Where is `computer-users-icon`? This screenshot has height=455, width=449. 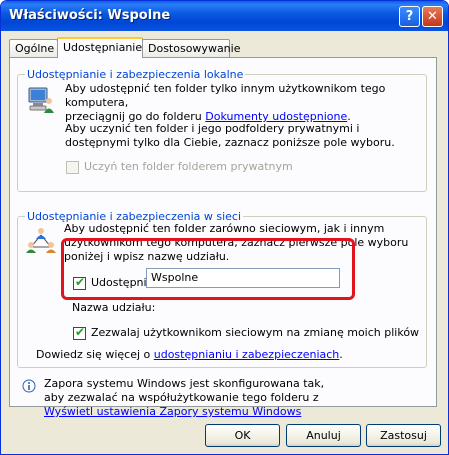
computer-users-icon is located at coordinates (41, 100).